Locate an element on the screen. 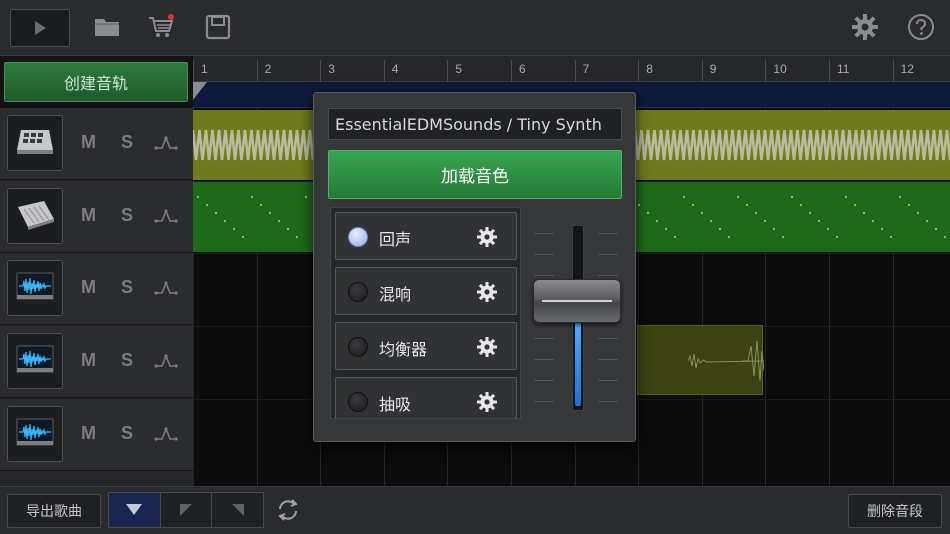  effect-row: 混响 is located at coordinates (426, 291).